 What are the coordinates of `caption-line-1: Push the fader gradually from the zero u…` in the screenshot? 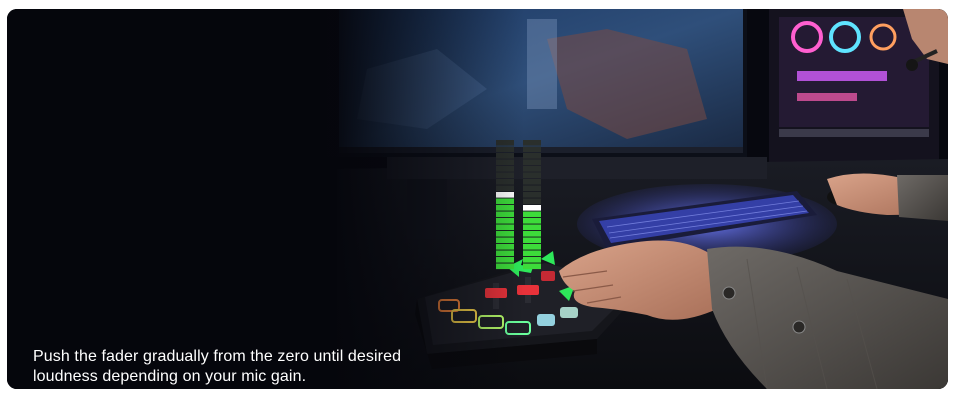 It's located at (217, 356).